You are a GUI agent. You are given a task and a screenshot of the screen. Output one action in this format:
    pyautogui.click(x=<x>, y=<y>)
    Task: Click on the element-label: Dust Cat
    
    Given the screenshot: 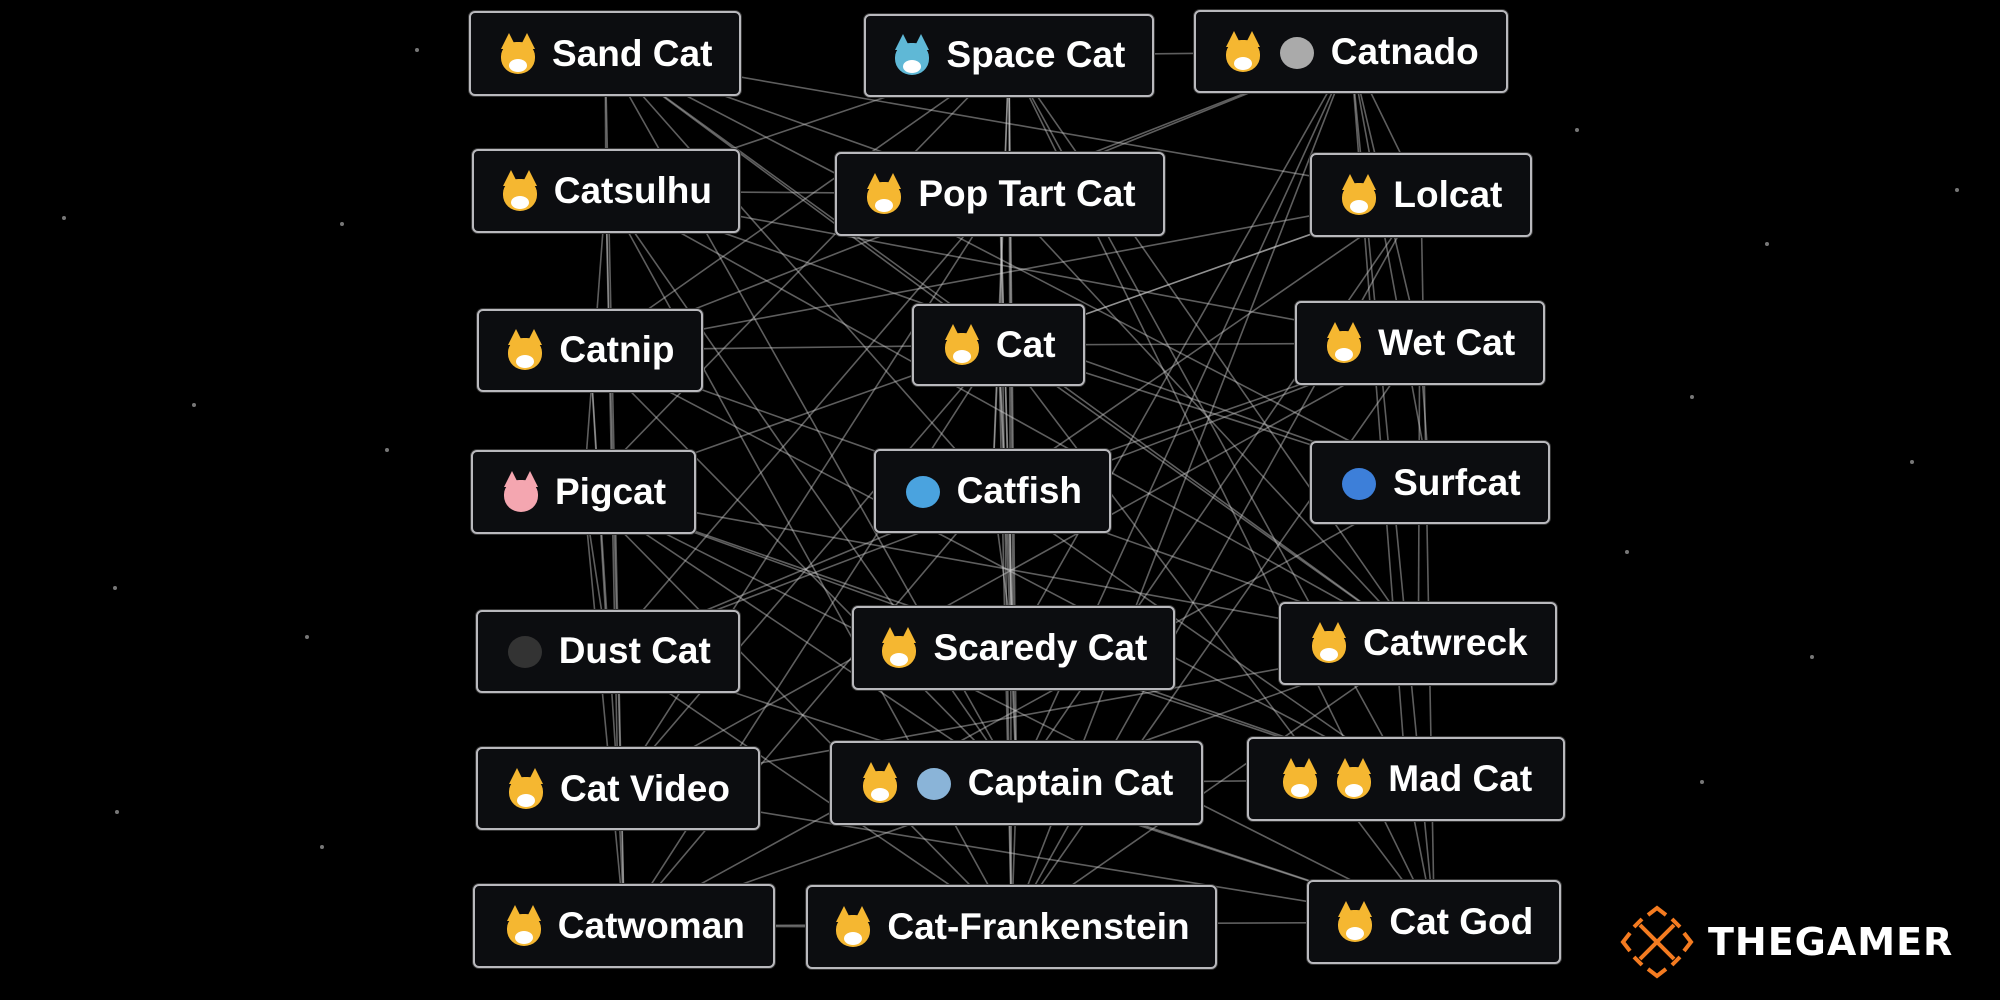 What is the action you would take?
    pyautogui.click(x=634, y=651)
    